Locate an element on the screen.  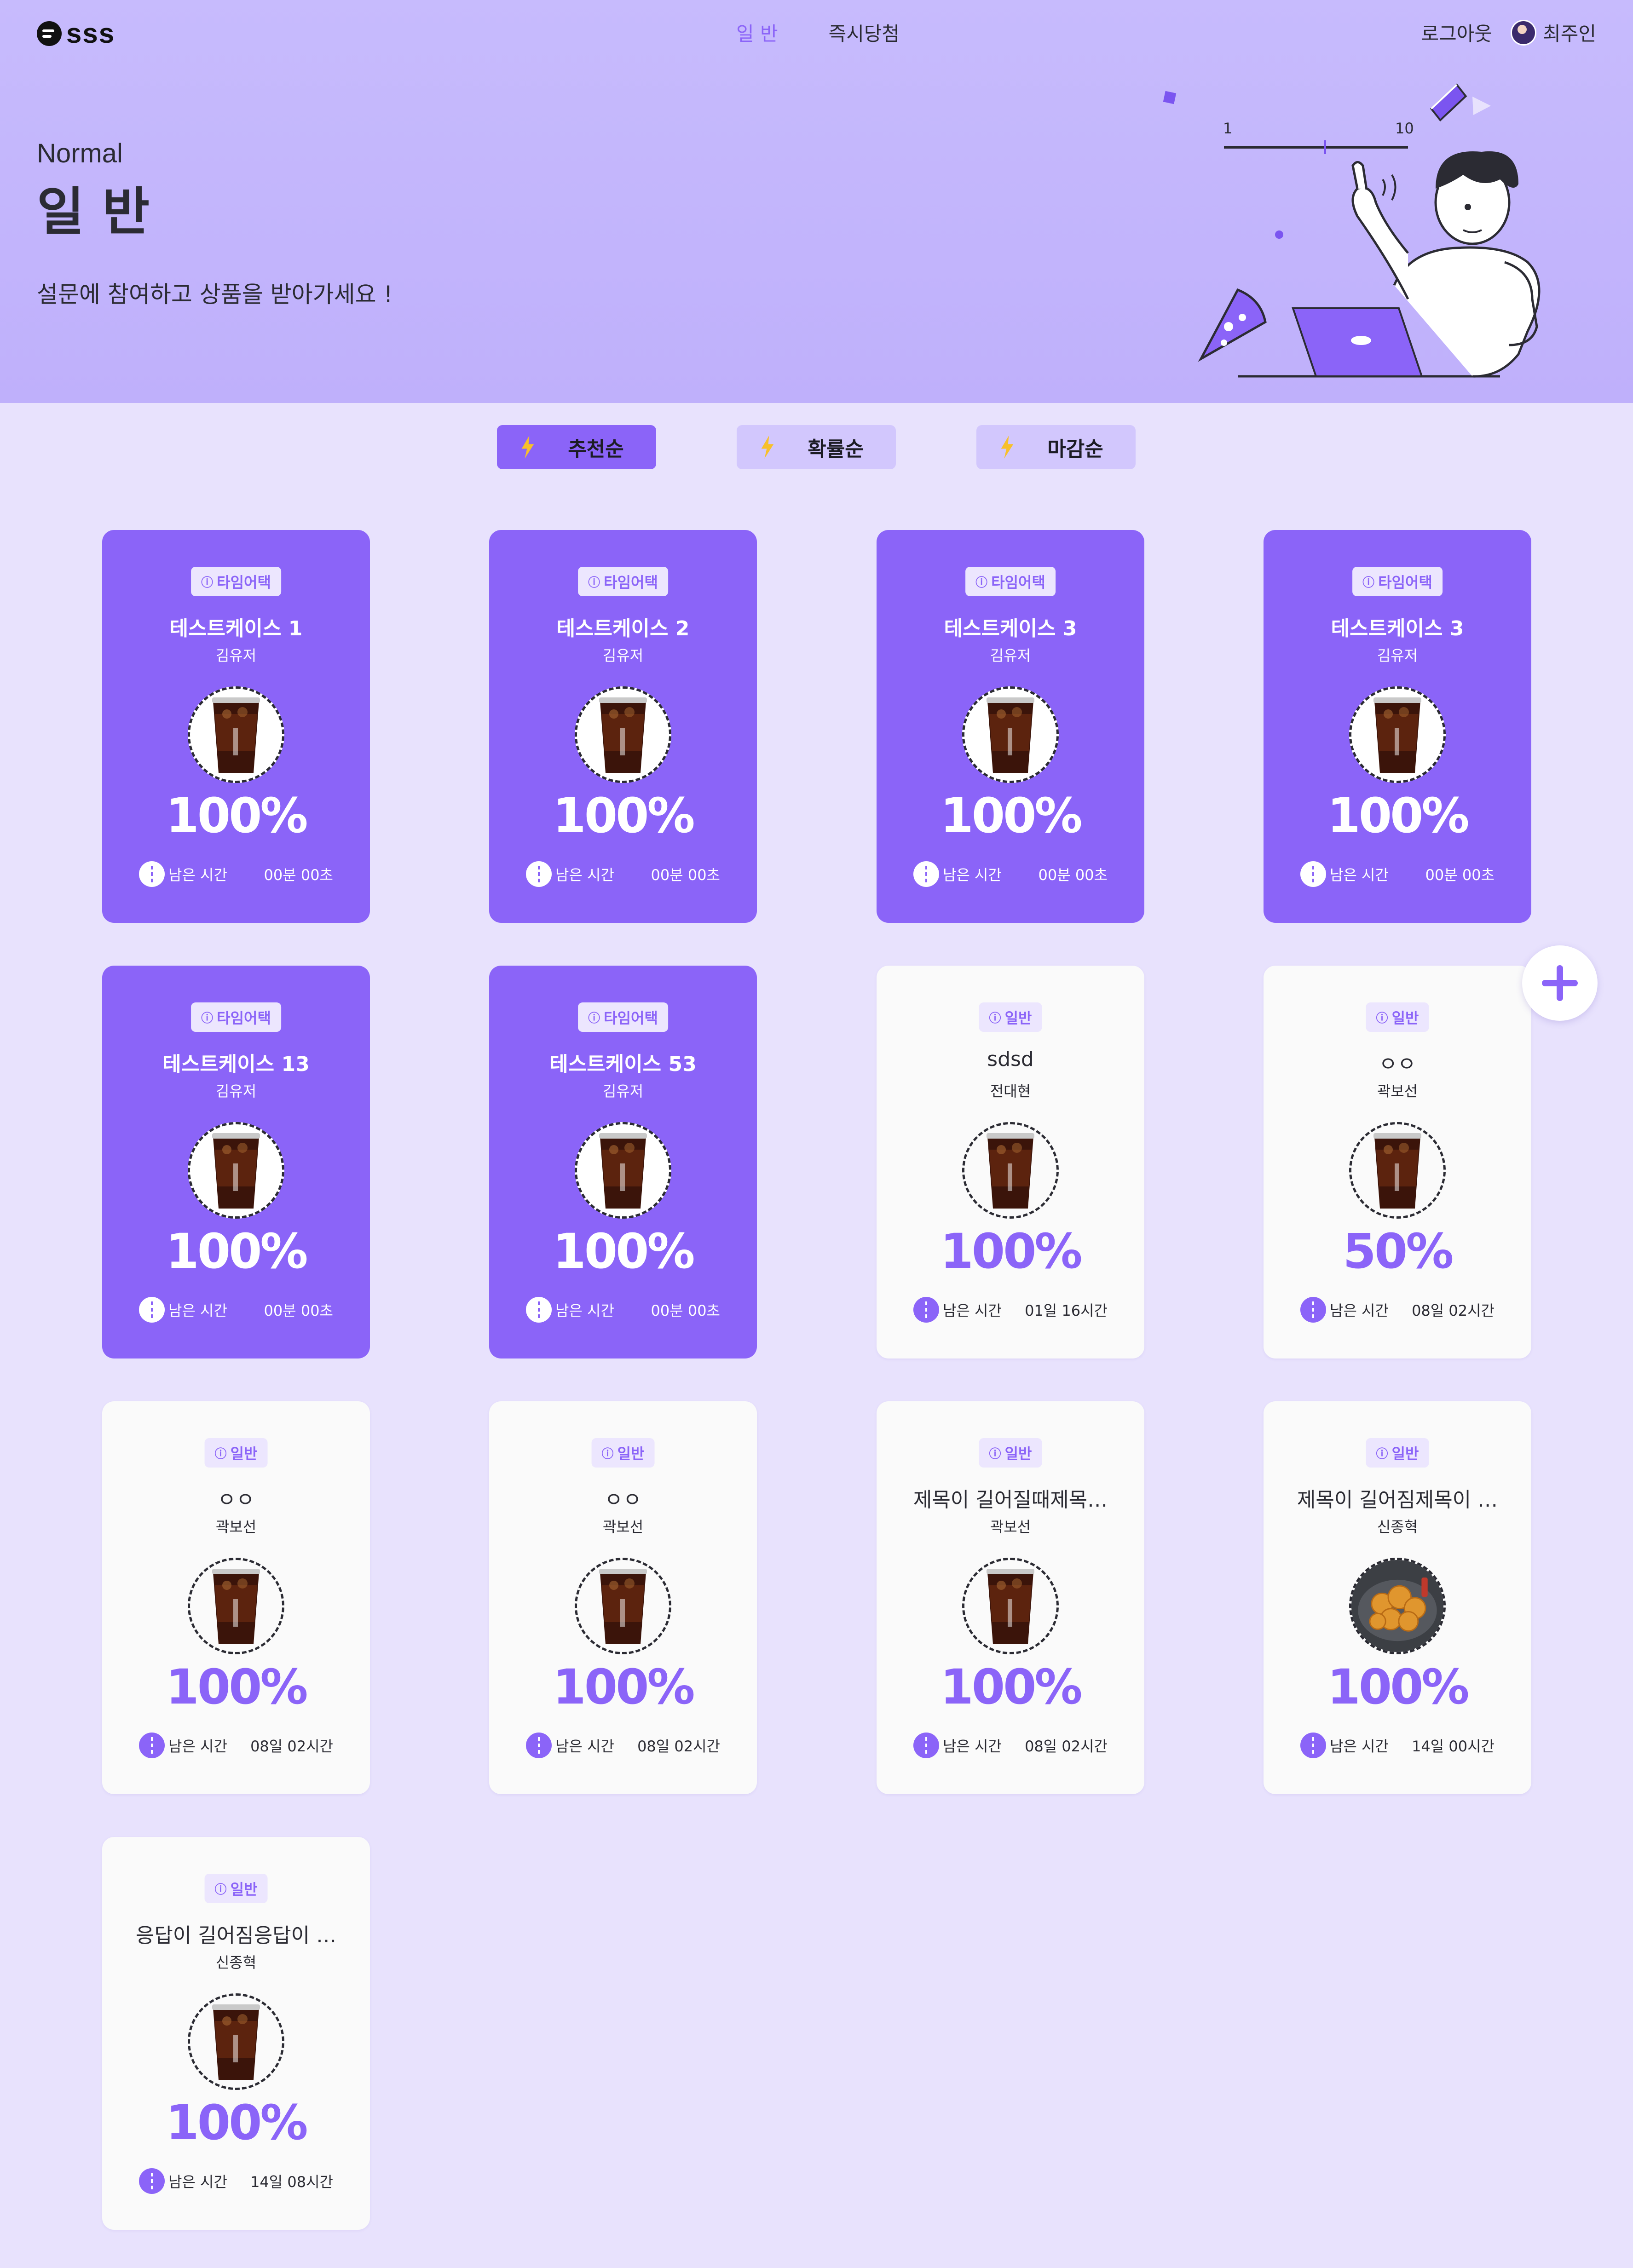
add-survey-button is located at coordinates (1560, 983).